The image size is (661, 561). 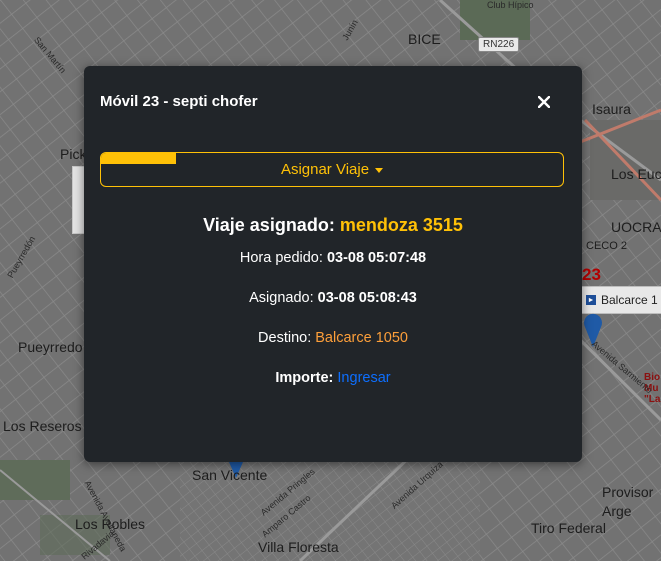 What do you see at coordinates (285, 338) in the screenshot?
I see `destino-label: Destino:` at bounding box center [285, 338].